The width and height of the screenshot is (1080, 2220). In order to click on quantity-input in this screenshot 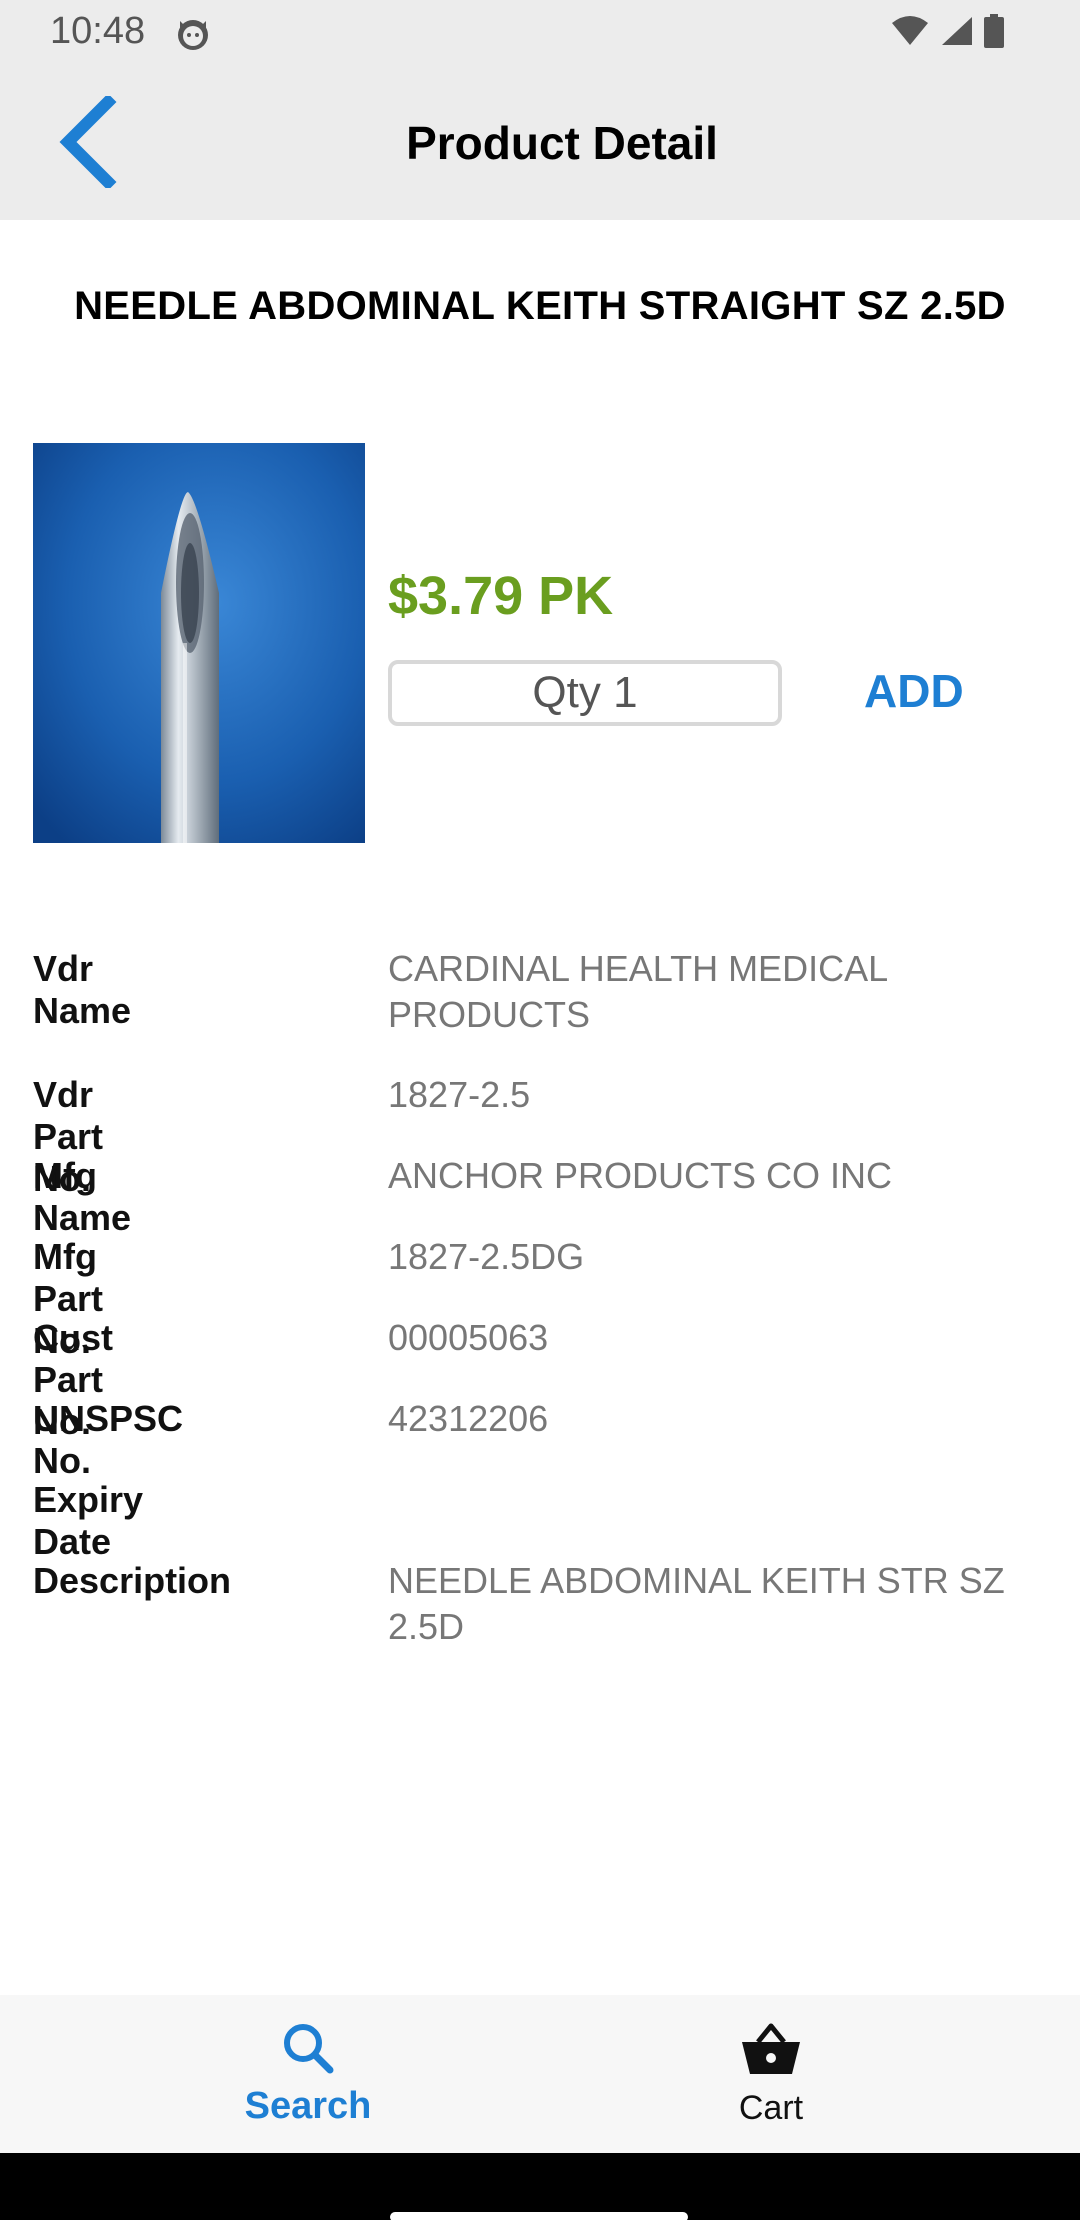, I will do `click(585, 693)`.